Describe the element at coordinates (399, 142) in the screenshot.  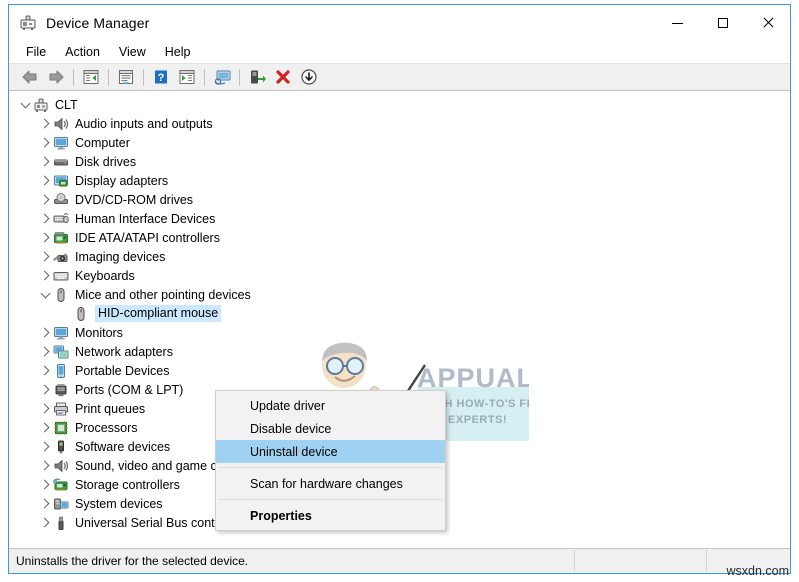
I see `tree-item-computer: Computer` at that location.